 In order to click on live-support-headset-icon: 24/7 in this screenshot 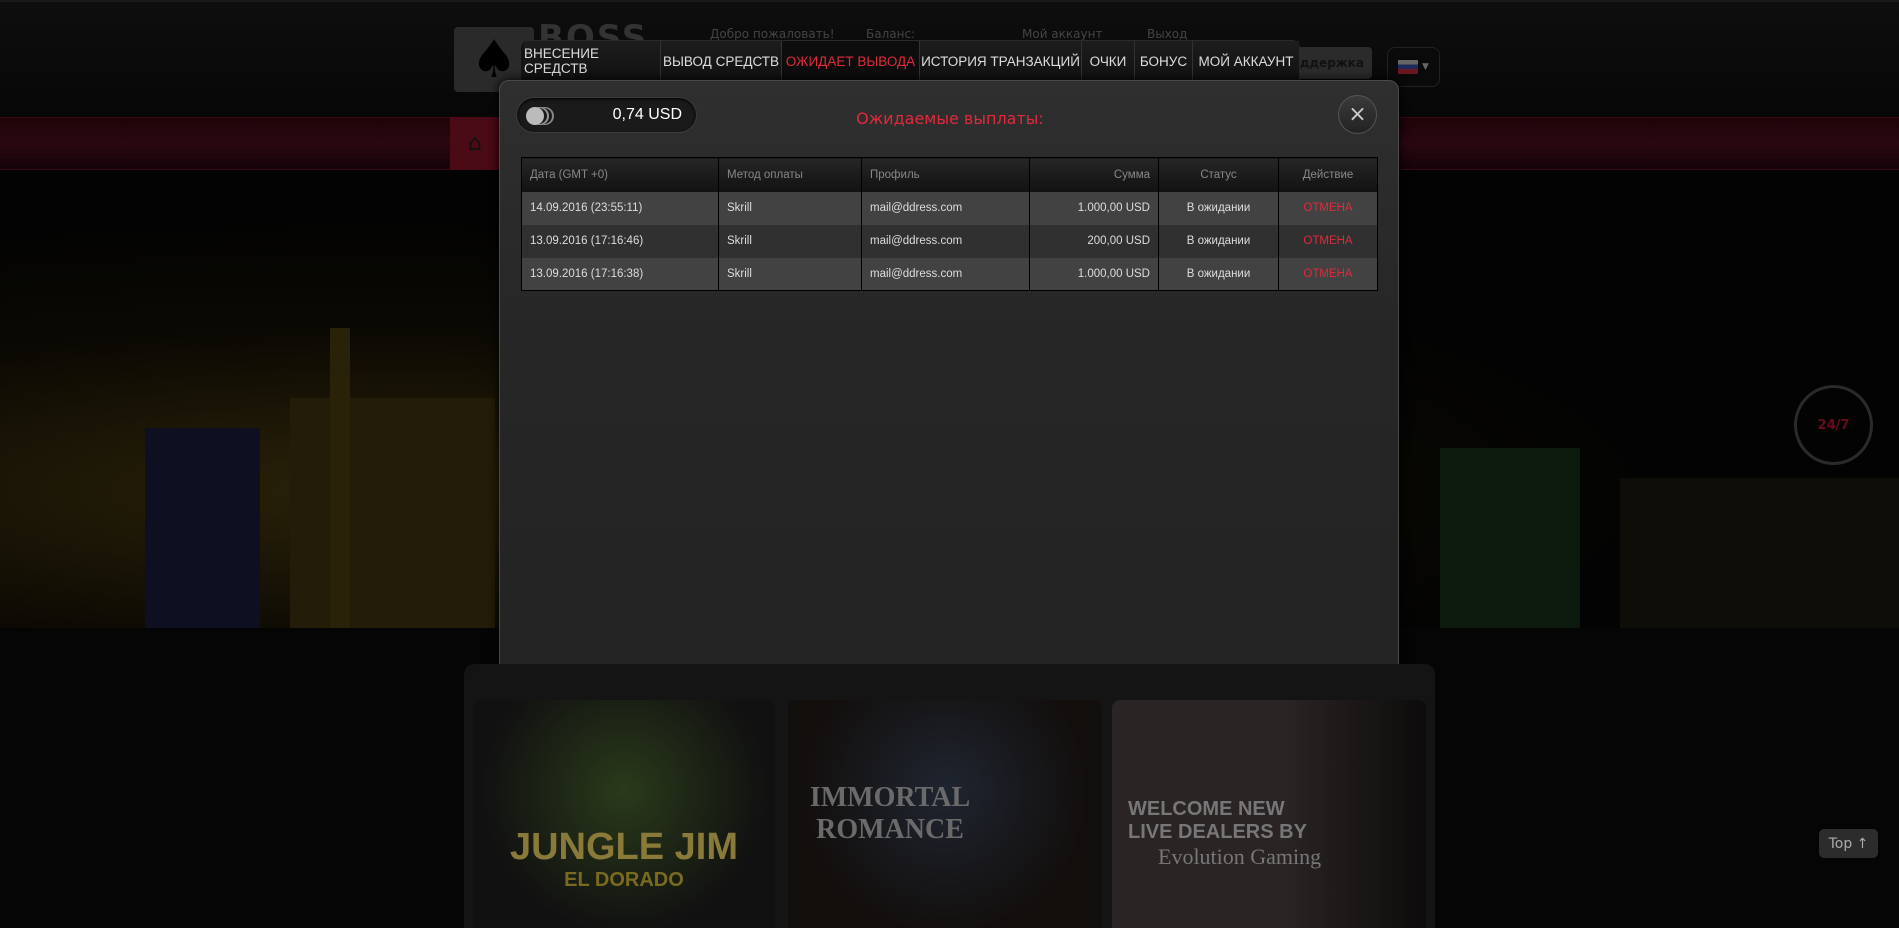, I will do `click(1833, 425)`.